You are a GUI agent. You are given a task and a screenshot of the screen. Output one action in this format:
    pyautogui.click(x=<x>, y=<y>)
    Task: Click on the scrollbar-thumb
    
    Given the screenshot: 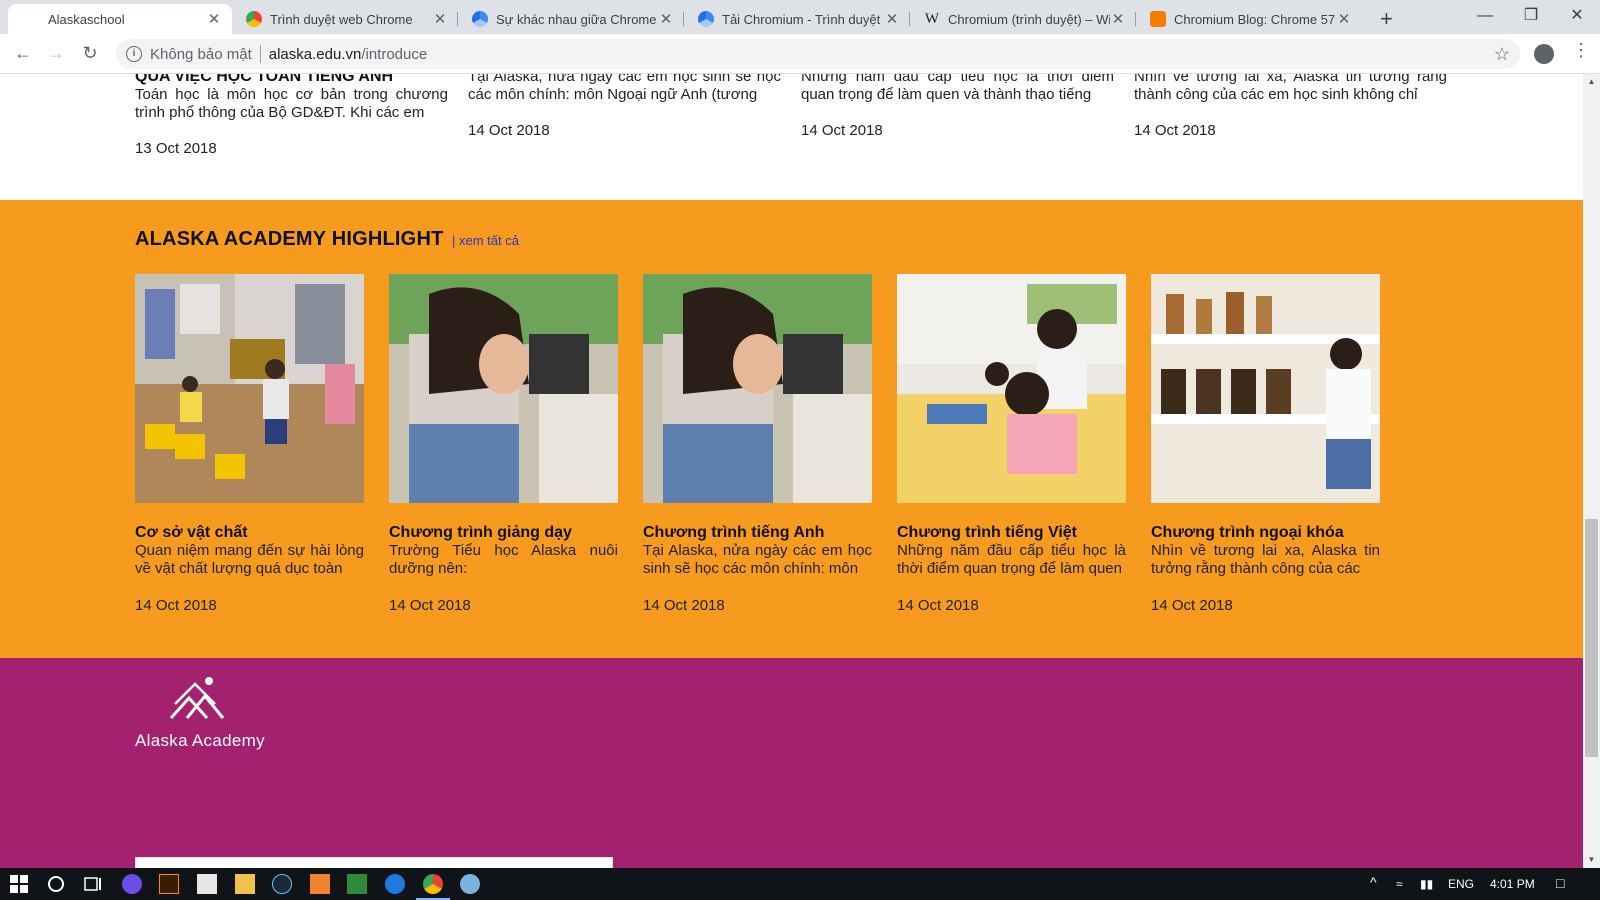 What is the action you would take?
    pyautogui.click(x=1591, y=638)
    